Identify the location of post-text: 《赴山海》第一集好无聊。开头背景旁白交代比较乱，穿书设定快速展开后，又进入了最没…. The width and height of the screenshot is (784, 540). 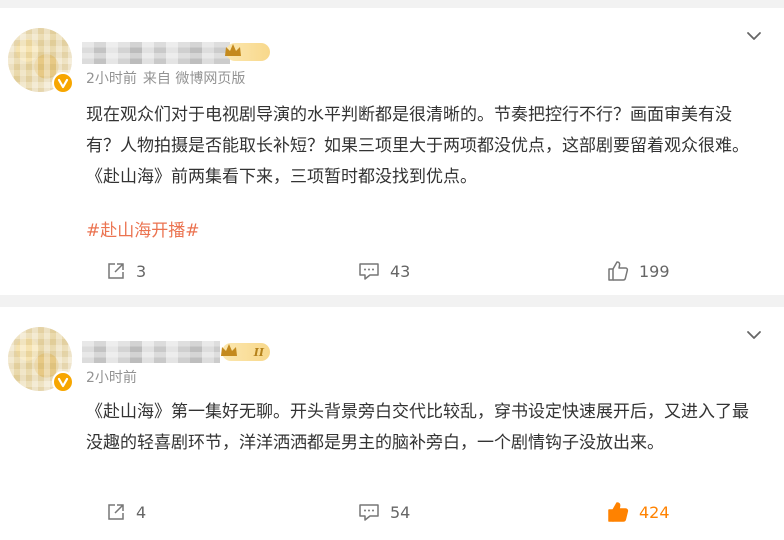
(417, 427).